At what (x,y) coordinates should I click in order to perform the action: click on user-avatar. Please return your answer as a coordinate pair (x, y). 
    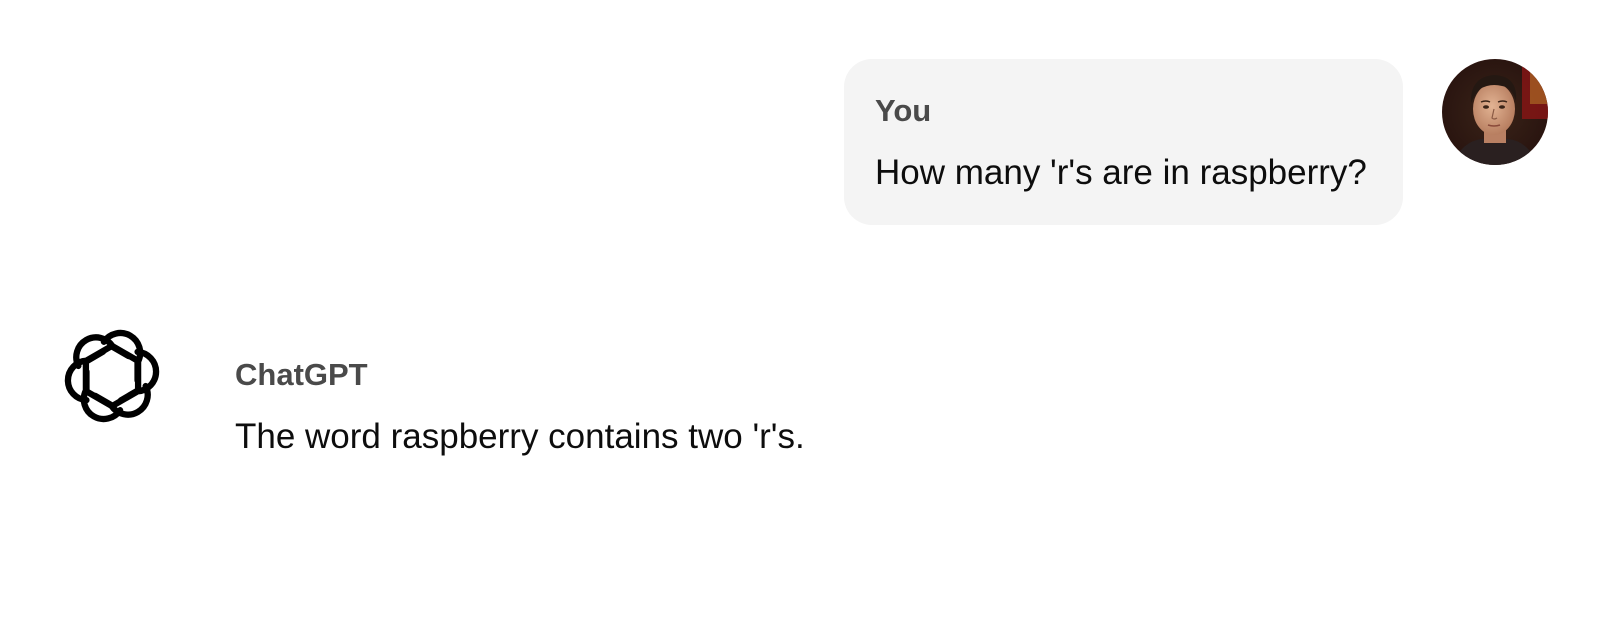
    Looking at the image, I should click on (1495, 112).